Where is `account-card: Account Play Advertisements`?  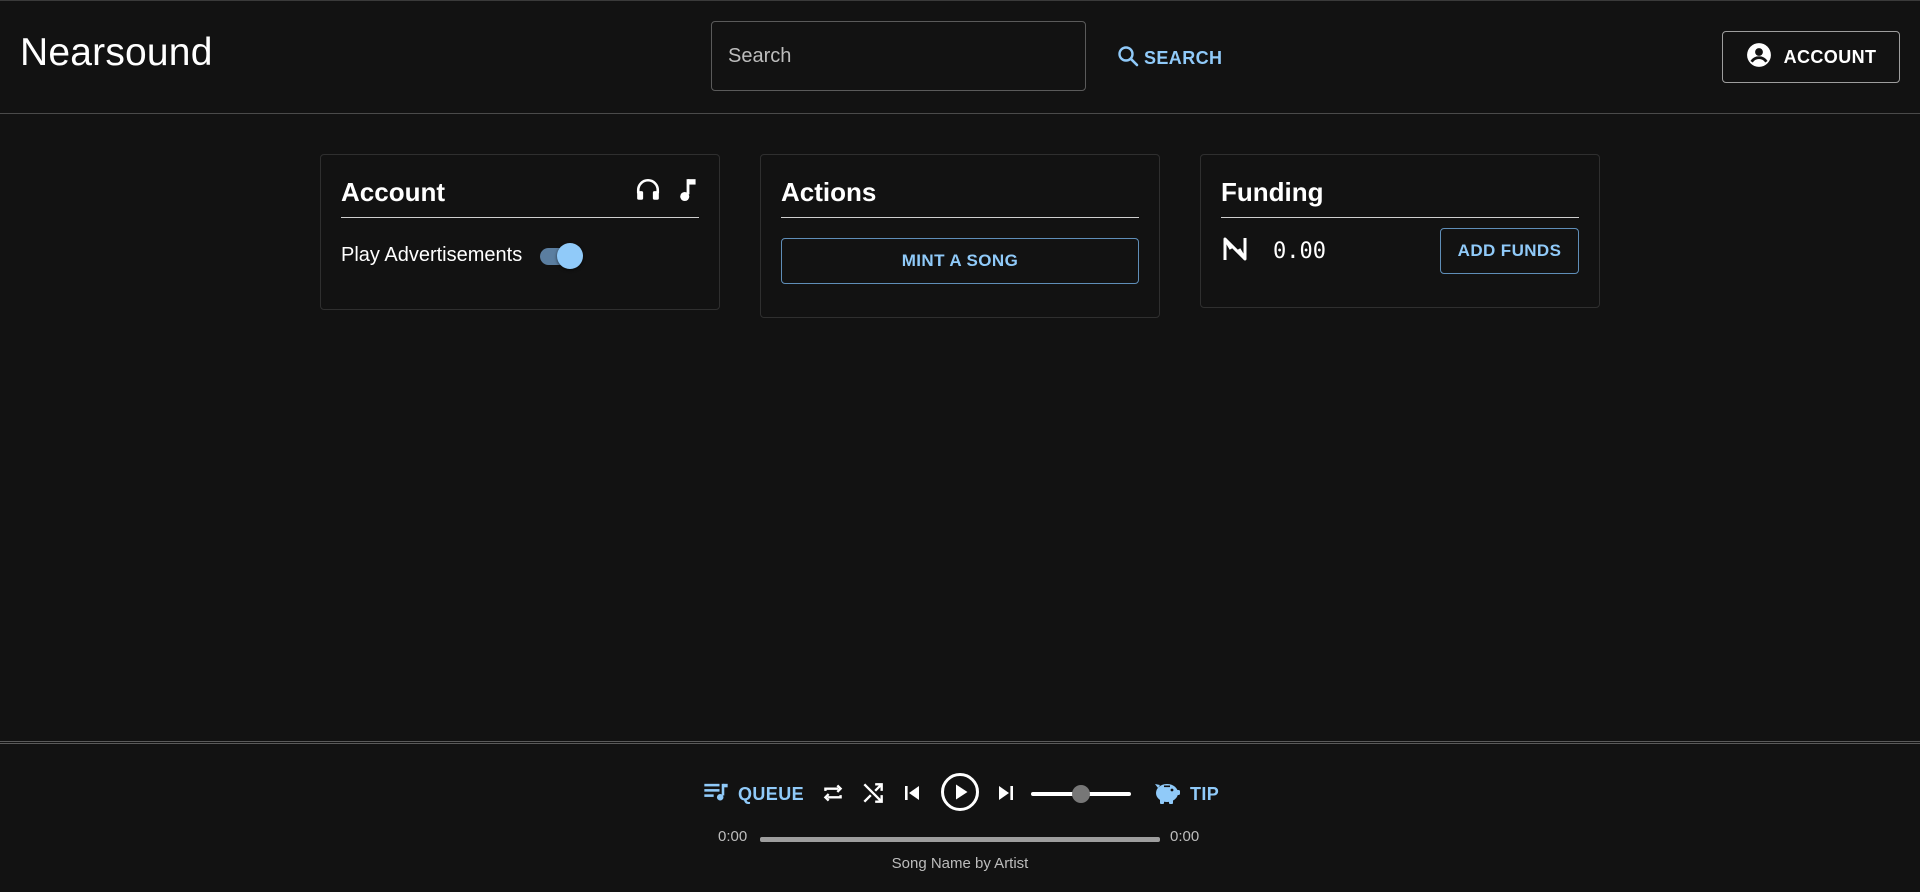
account-card: Account Play Advertisements is located at coordinates (520, 232).